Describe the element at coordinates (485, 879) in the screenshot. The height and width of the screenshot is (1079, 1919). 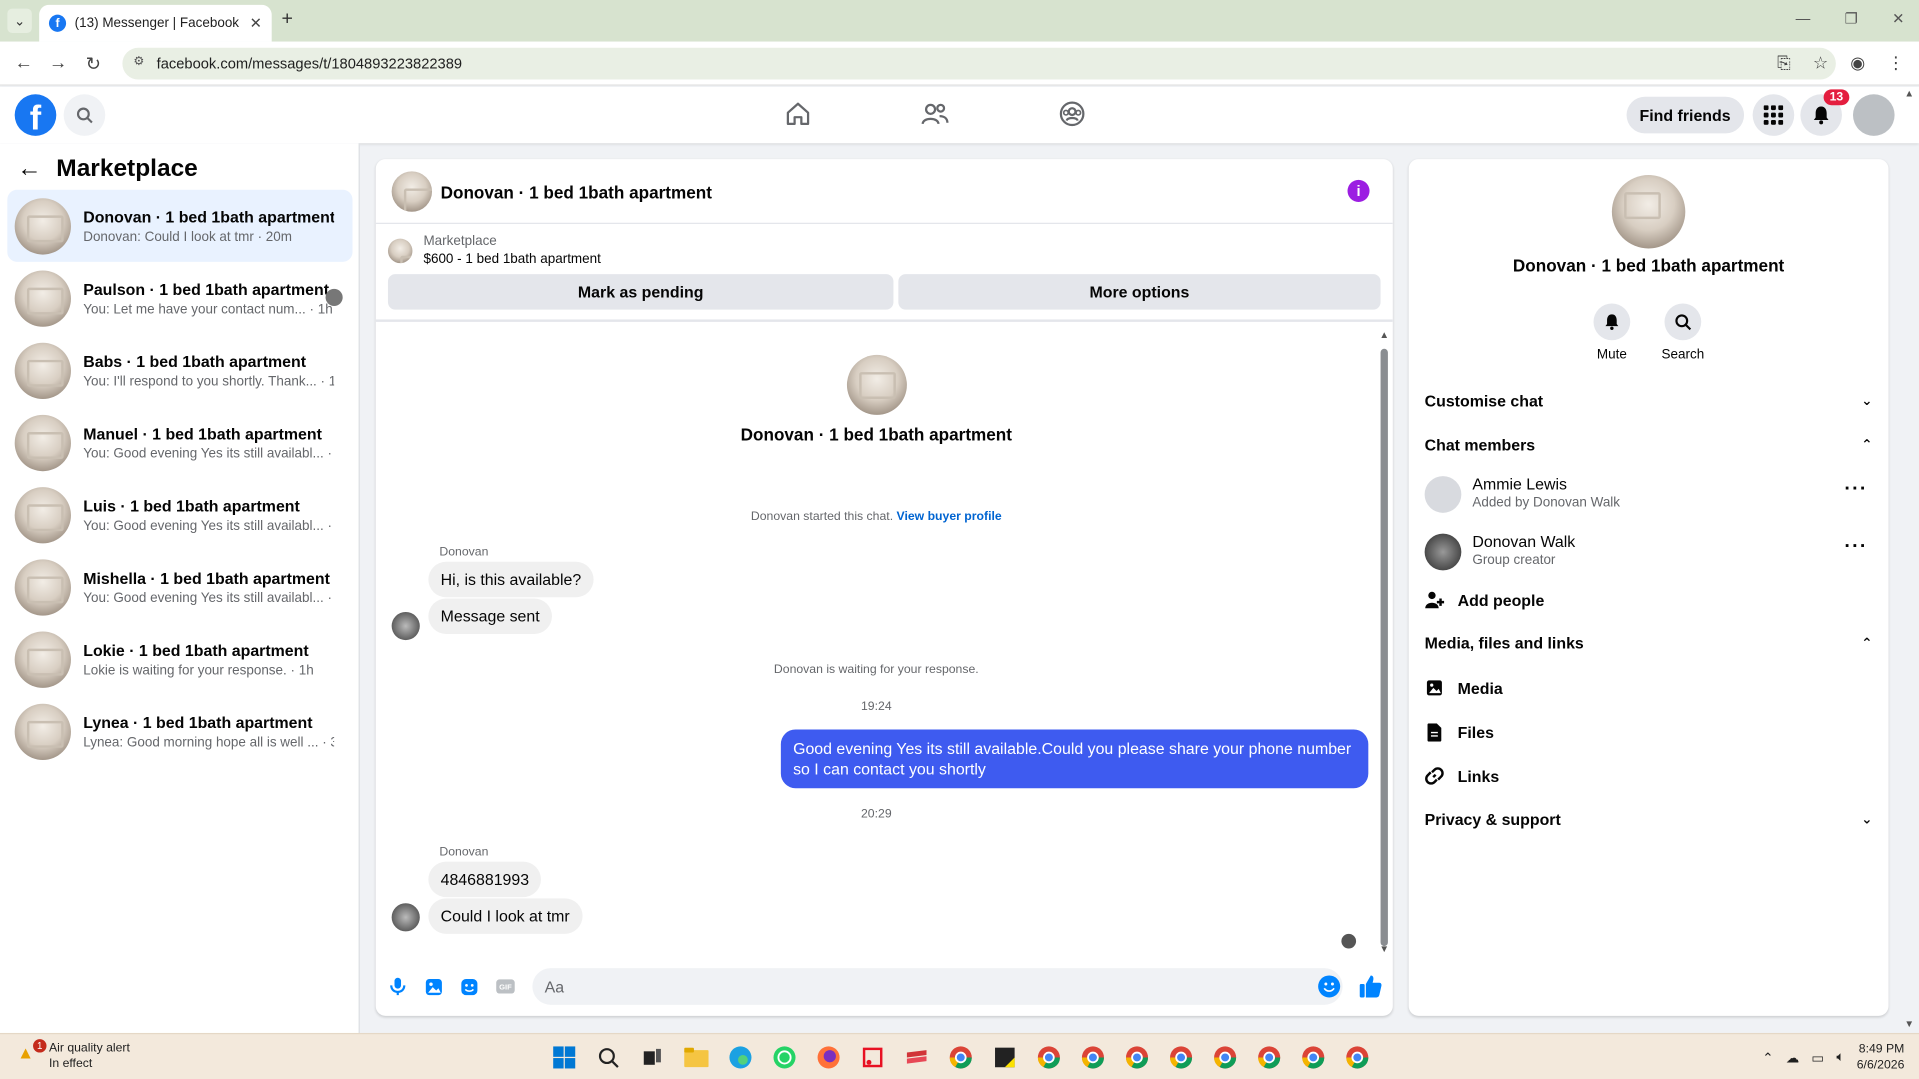
I see `incoming-message: 4846881993` at that location.